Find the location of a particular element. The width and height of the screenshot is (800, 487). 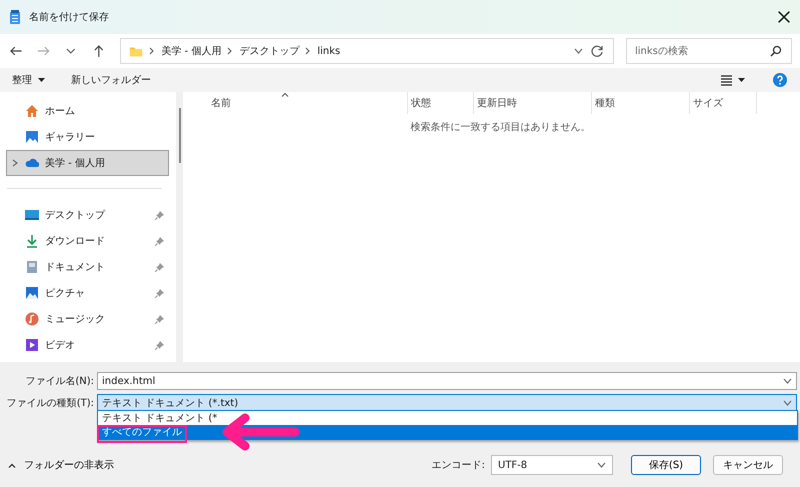

address-bar: 美学 - 個人用 デスクトップ links is located at coordinates (367, 51).